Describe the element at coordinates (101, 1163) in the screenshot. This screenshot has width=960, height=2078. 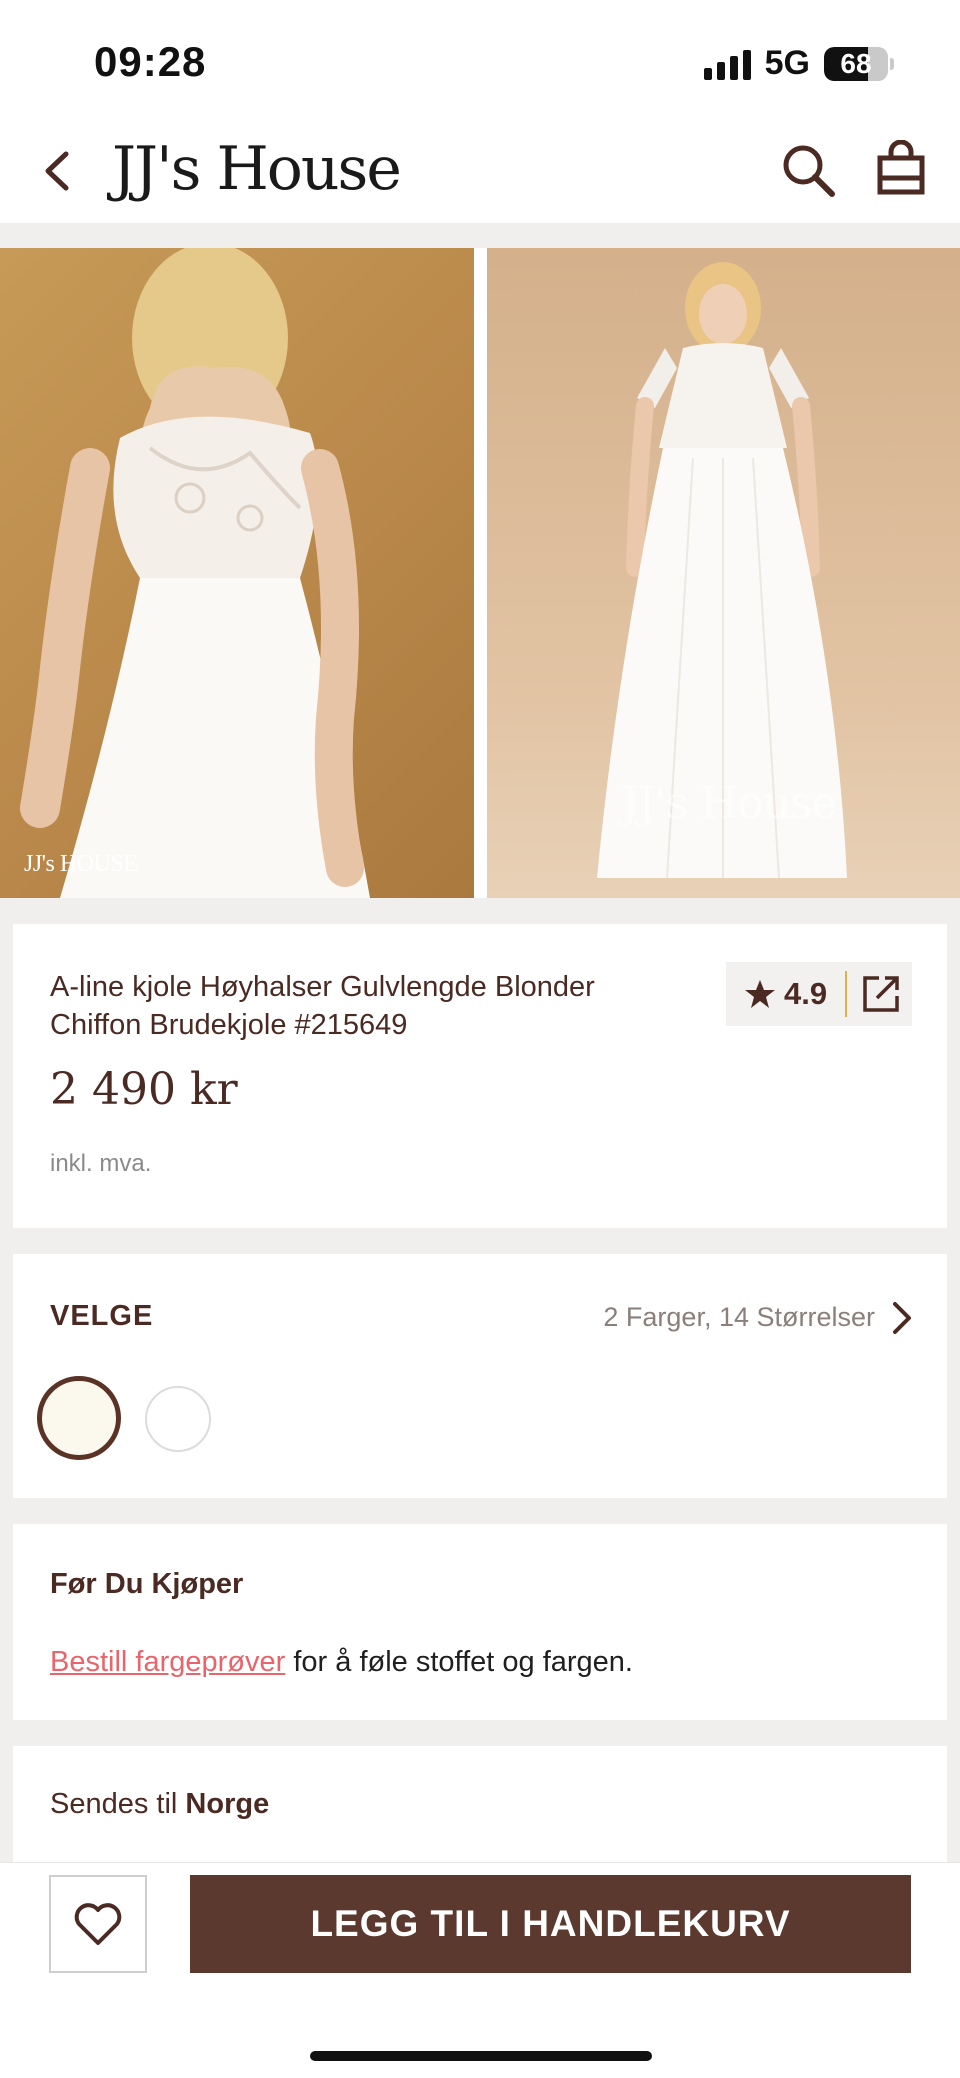
I see `tax-note: inkl. mva.` at that location.